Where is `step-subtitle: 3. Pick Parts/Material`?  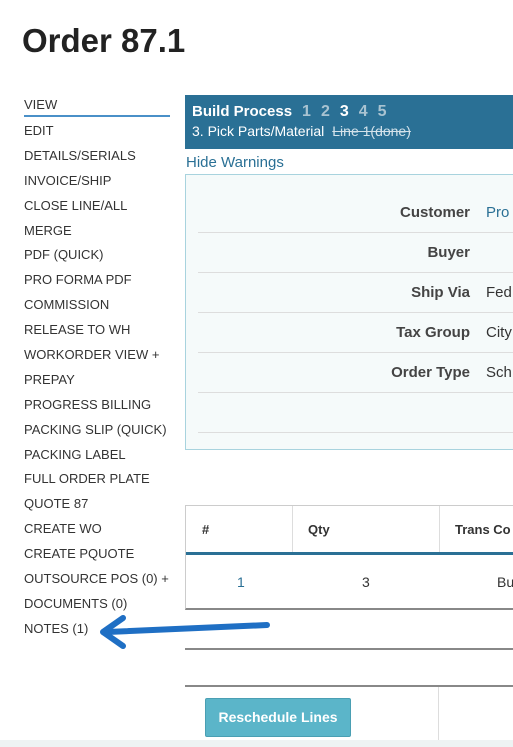 step-subtitle: 3. Pick Parts/Material is located at coordinates (258, 131).